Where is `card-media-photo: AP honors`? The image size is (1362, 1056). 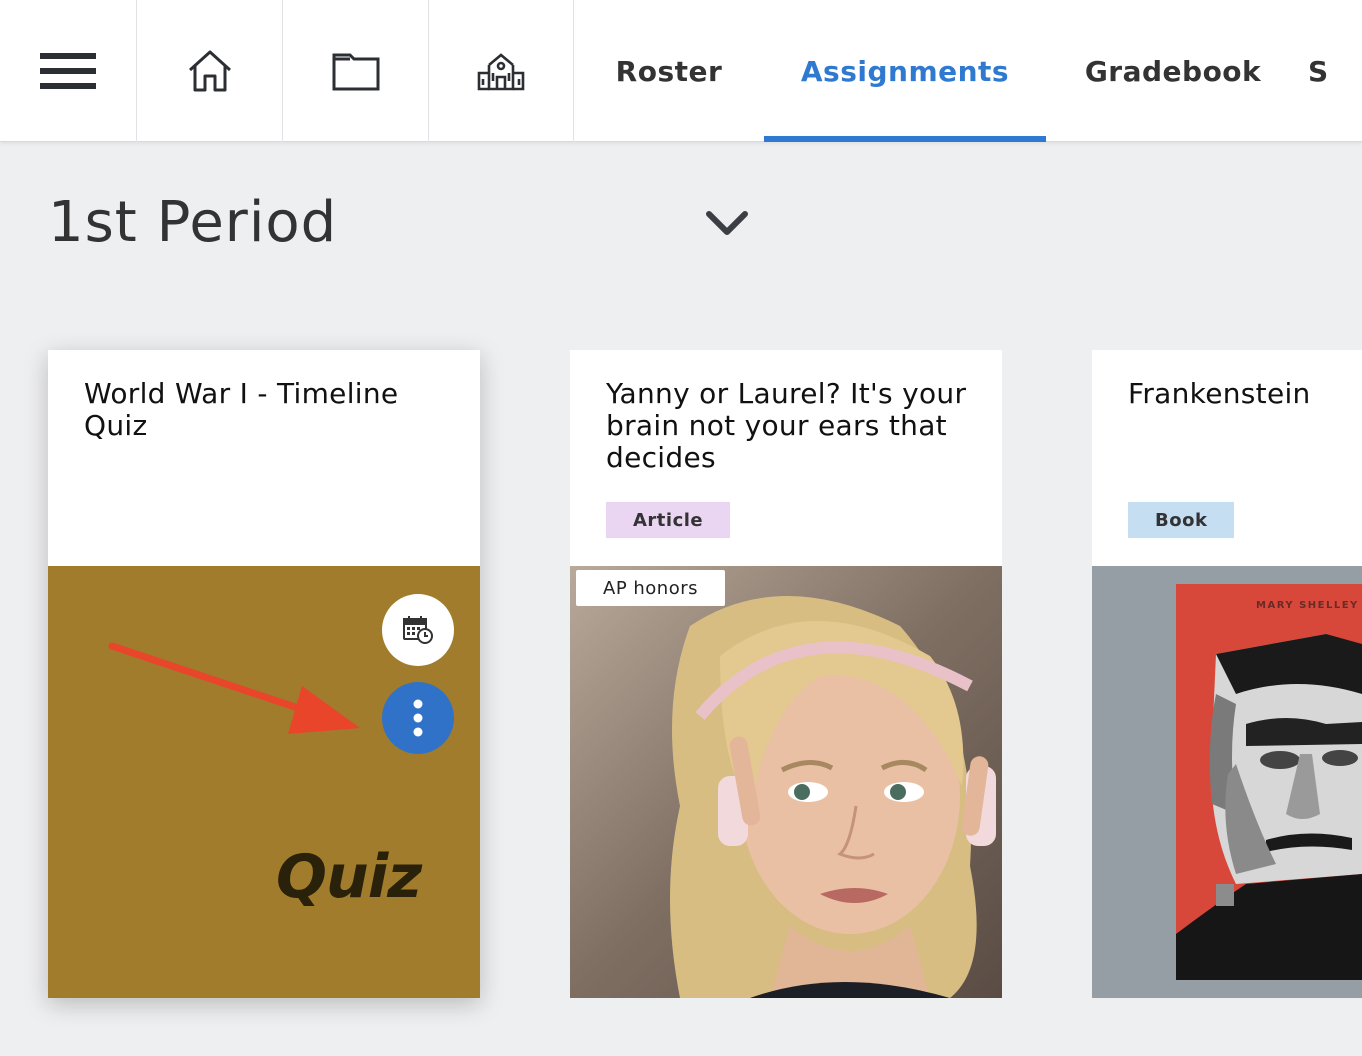 card-media-photo: AP honors is located at coordinates (786, 782).